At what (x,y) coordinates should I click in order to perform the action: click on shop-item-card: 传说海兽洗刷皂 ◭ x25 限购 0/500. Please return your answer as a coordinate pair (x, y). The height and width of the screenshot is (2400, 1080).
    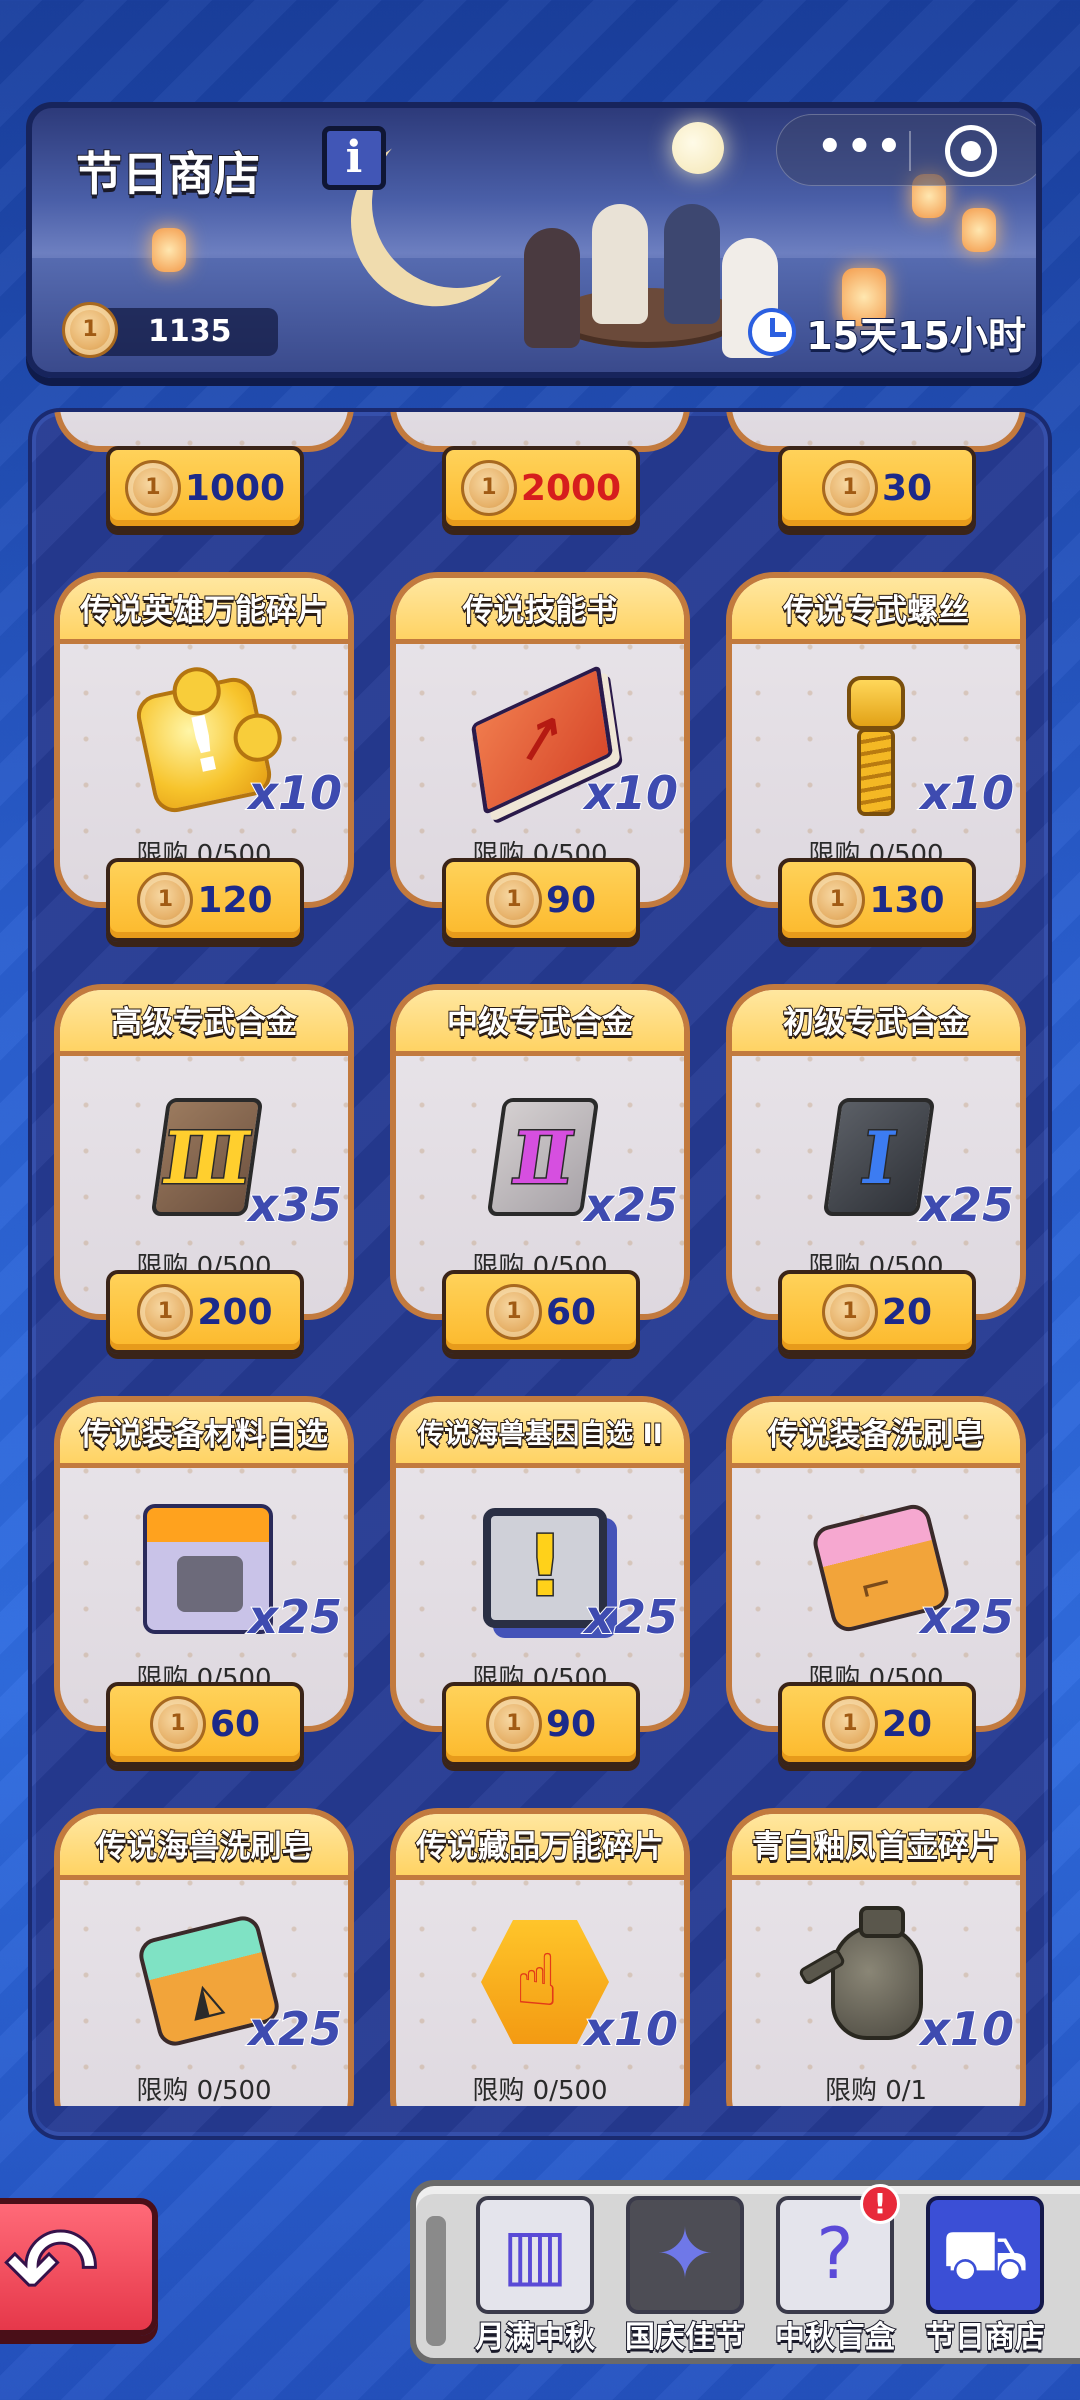
    Looking at the image, I should click on (204, 1957).